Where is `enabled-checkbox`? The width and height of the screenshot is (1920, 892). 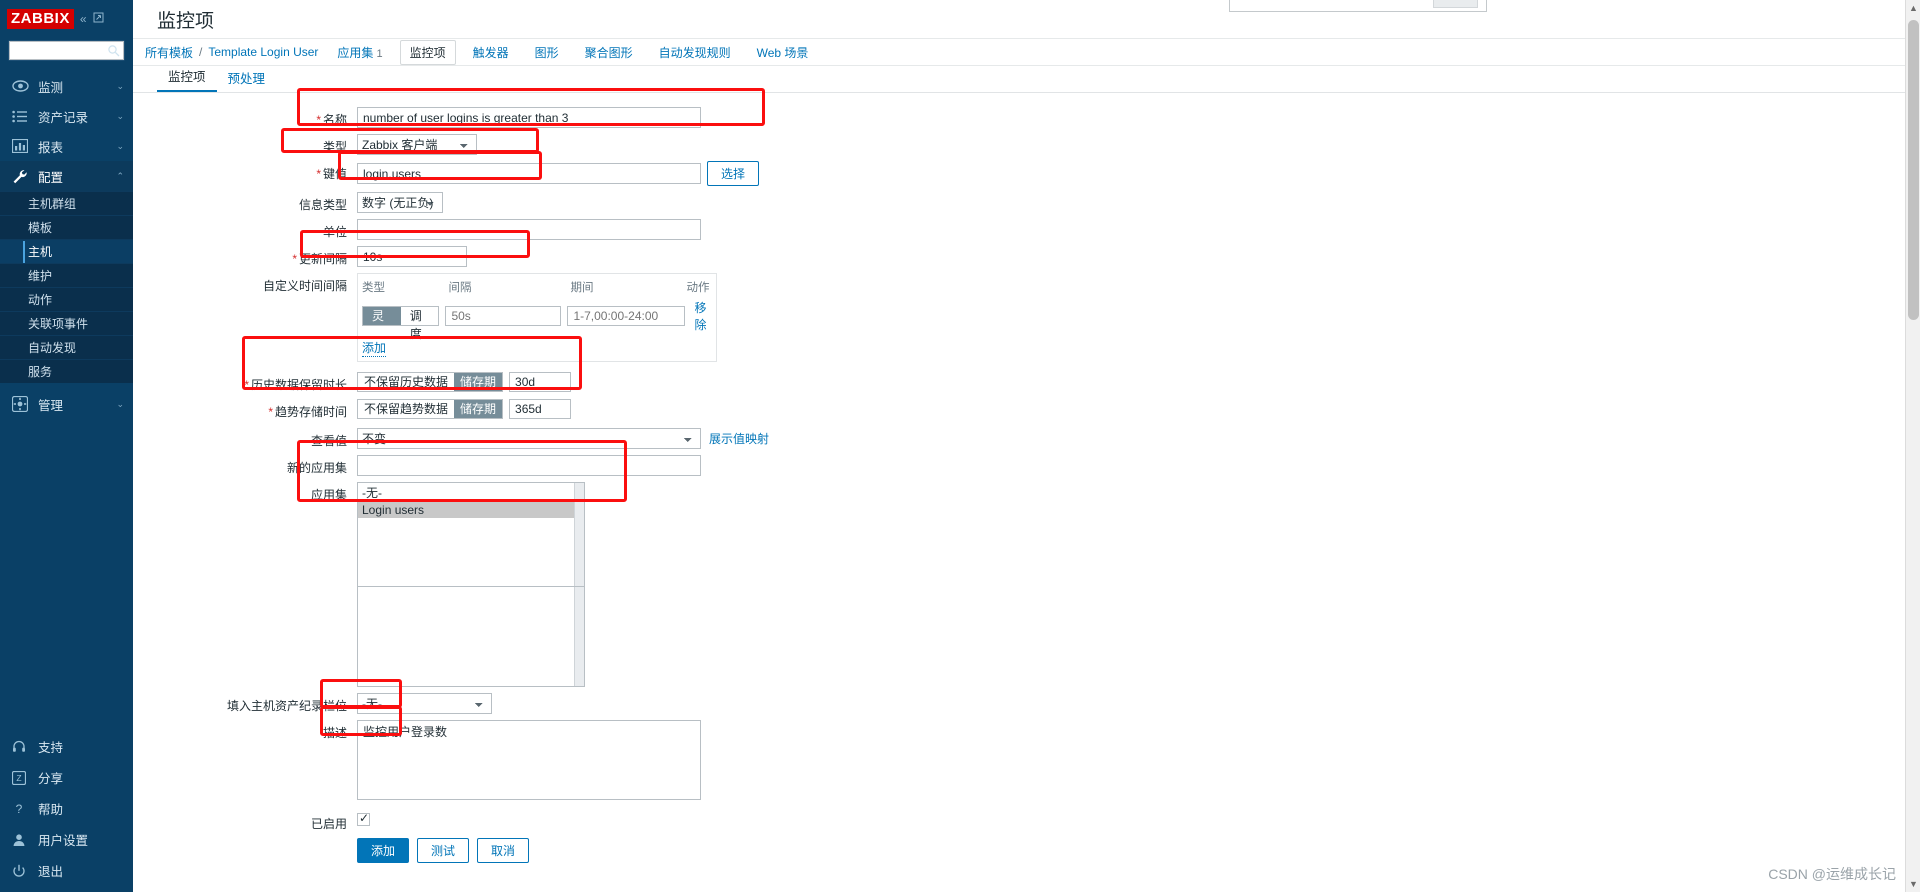 enabled-checkbox is located at coordinates (363, 819).